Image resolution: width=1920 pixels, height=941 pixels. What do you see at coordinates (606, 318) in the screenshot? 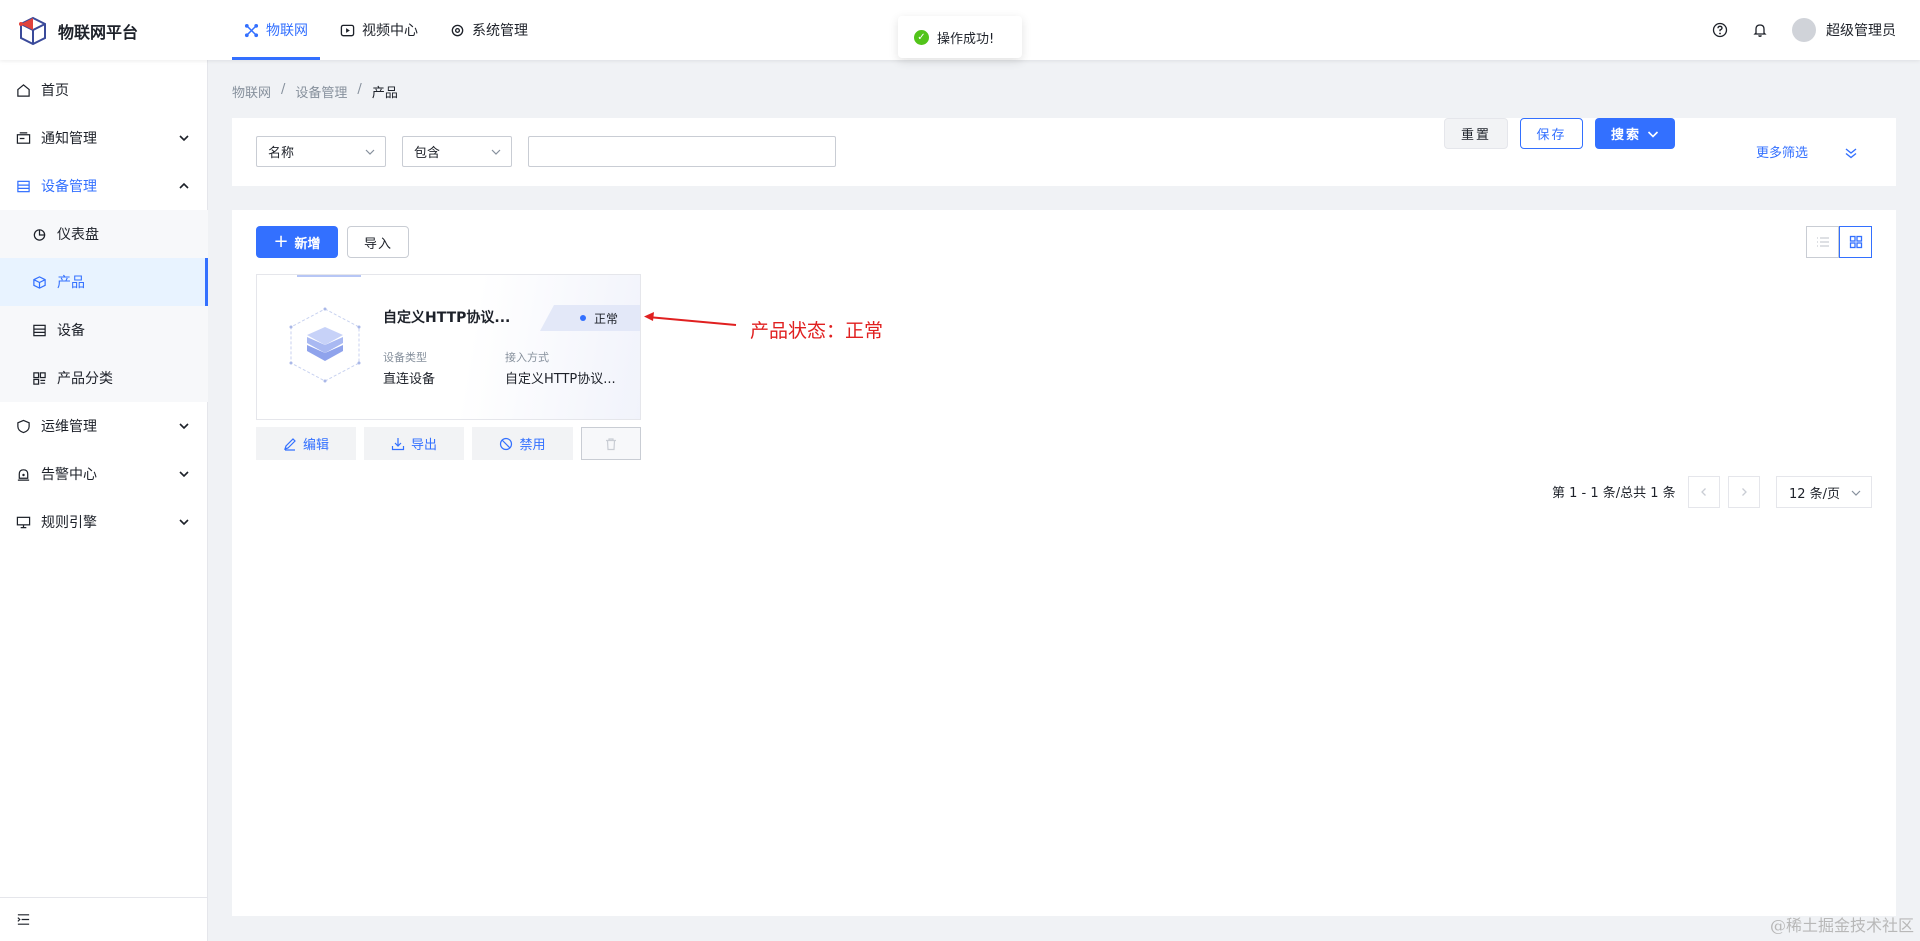
I see `status-text: 正常` at bounding box center [606, 318].